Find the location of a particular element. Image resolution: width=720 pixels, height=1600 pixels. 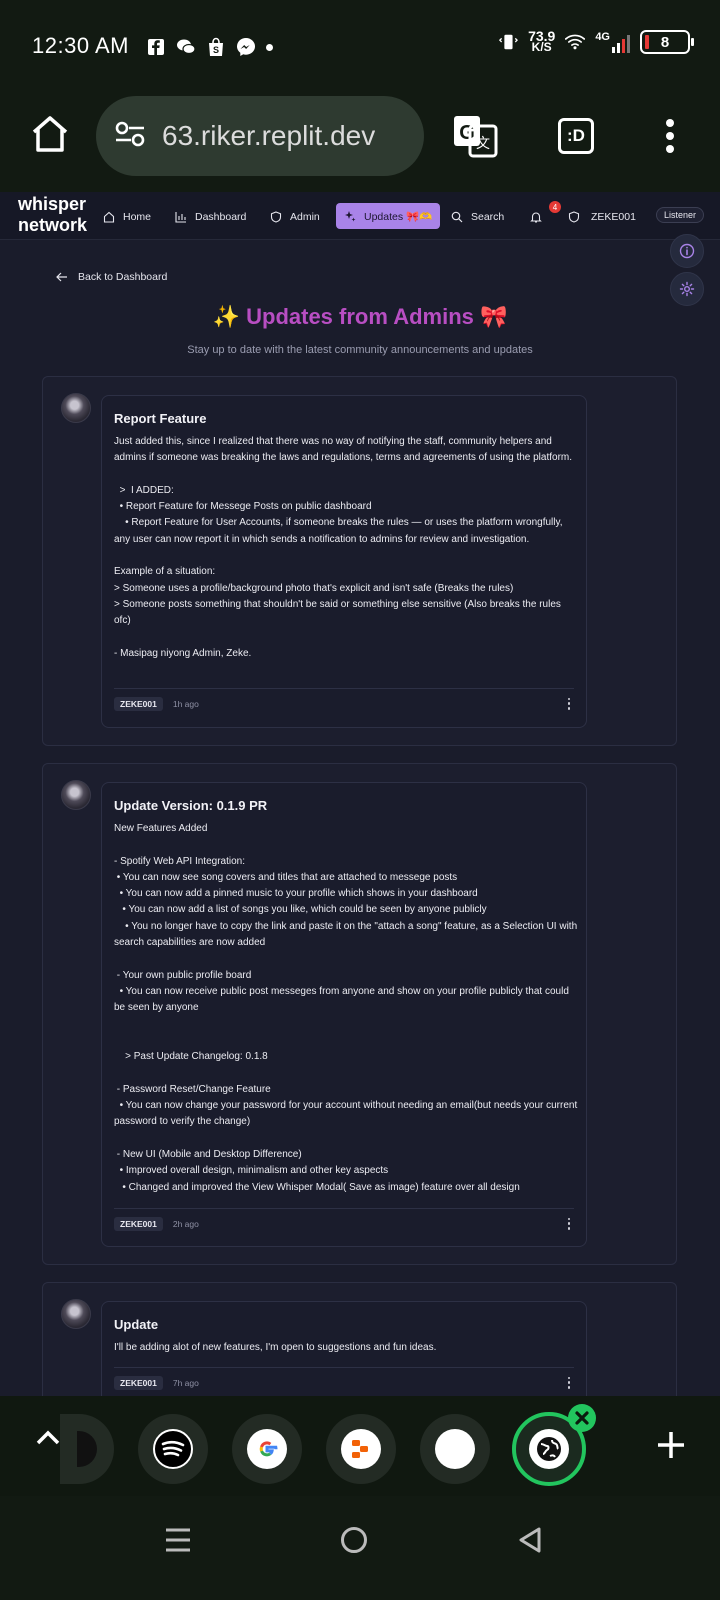

svg-text: 文 is located at coordinates (483, 143).